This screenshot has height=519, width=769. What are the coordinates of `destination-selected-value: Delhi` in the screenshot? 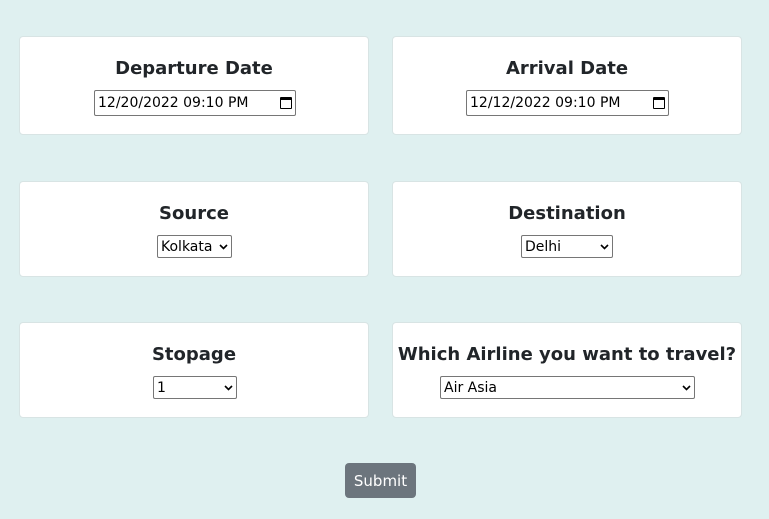 It's located at (543, 246).